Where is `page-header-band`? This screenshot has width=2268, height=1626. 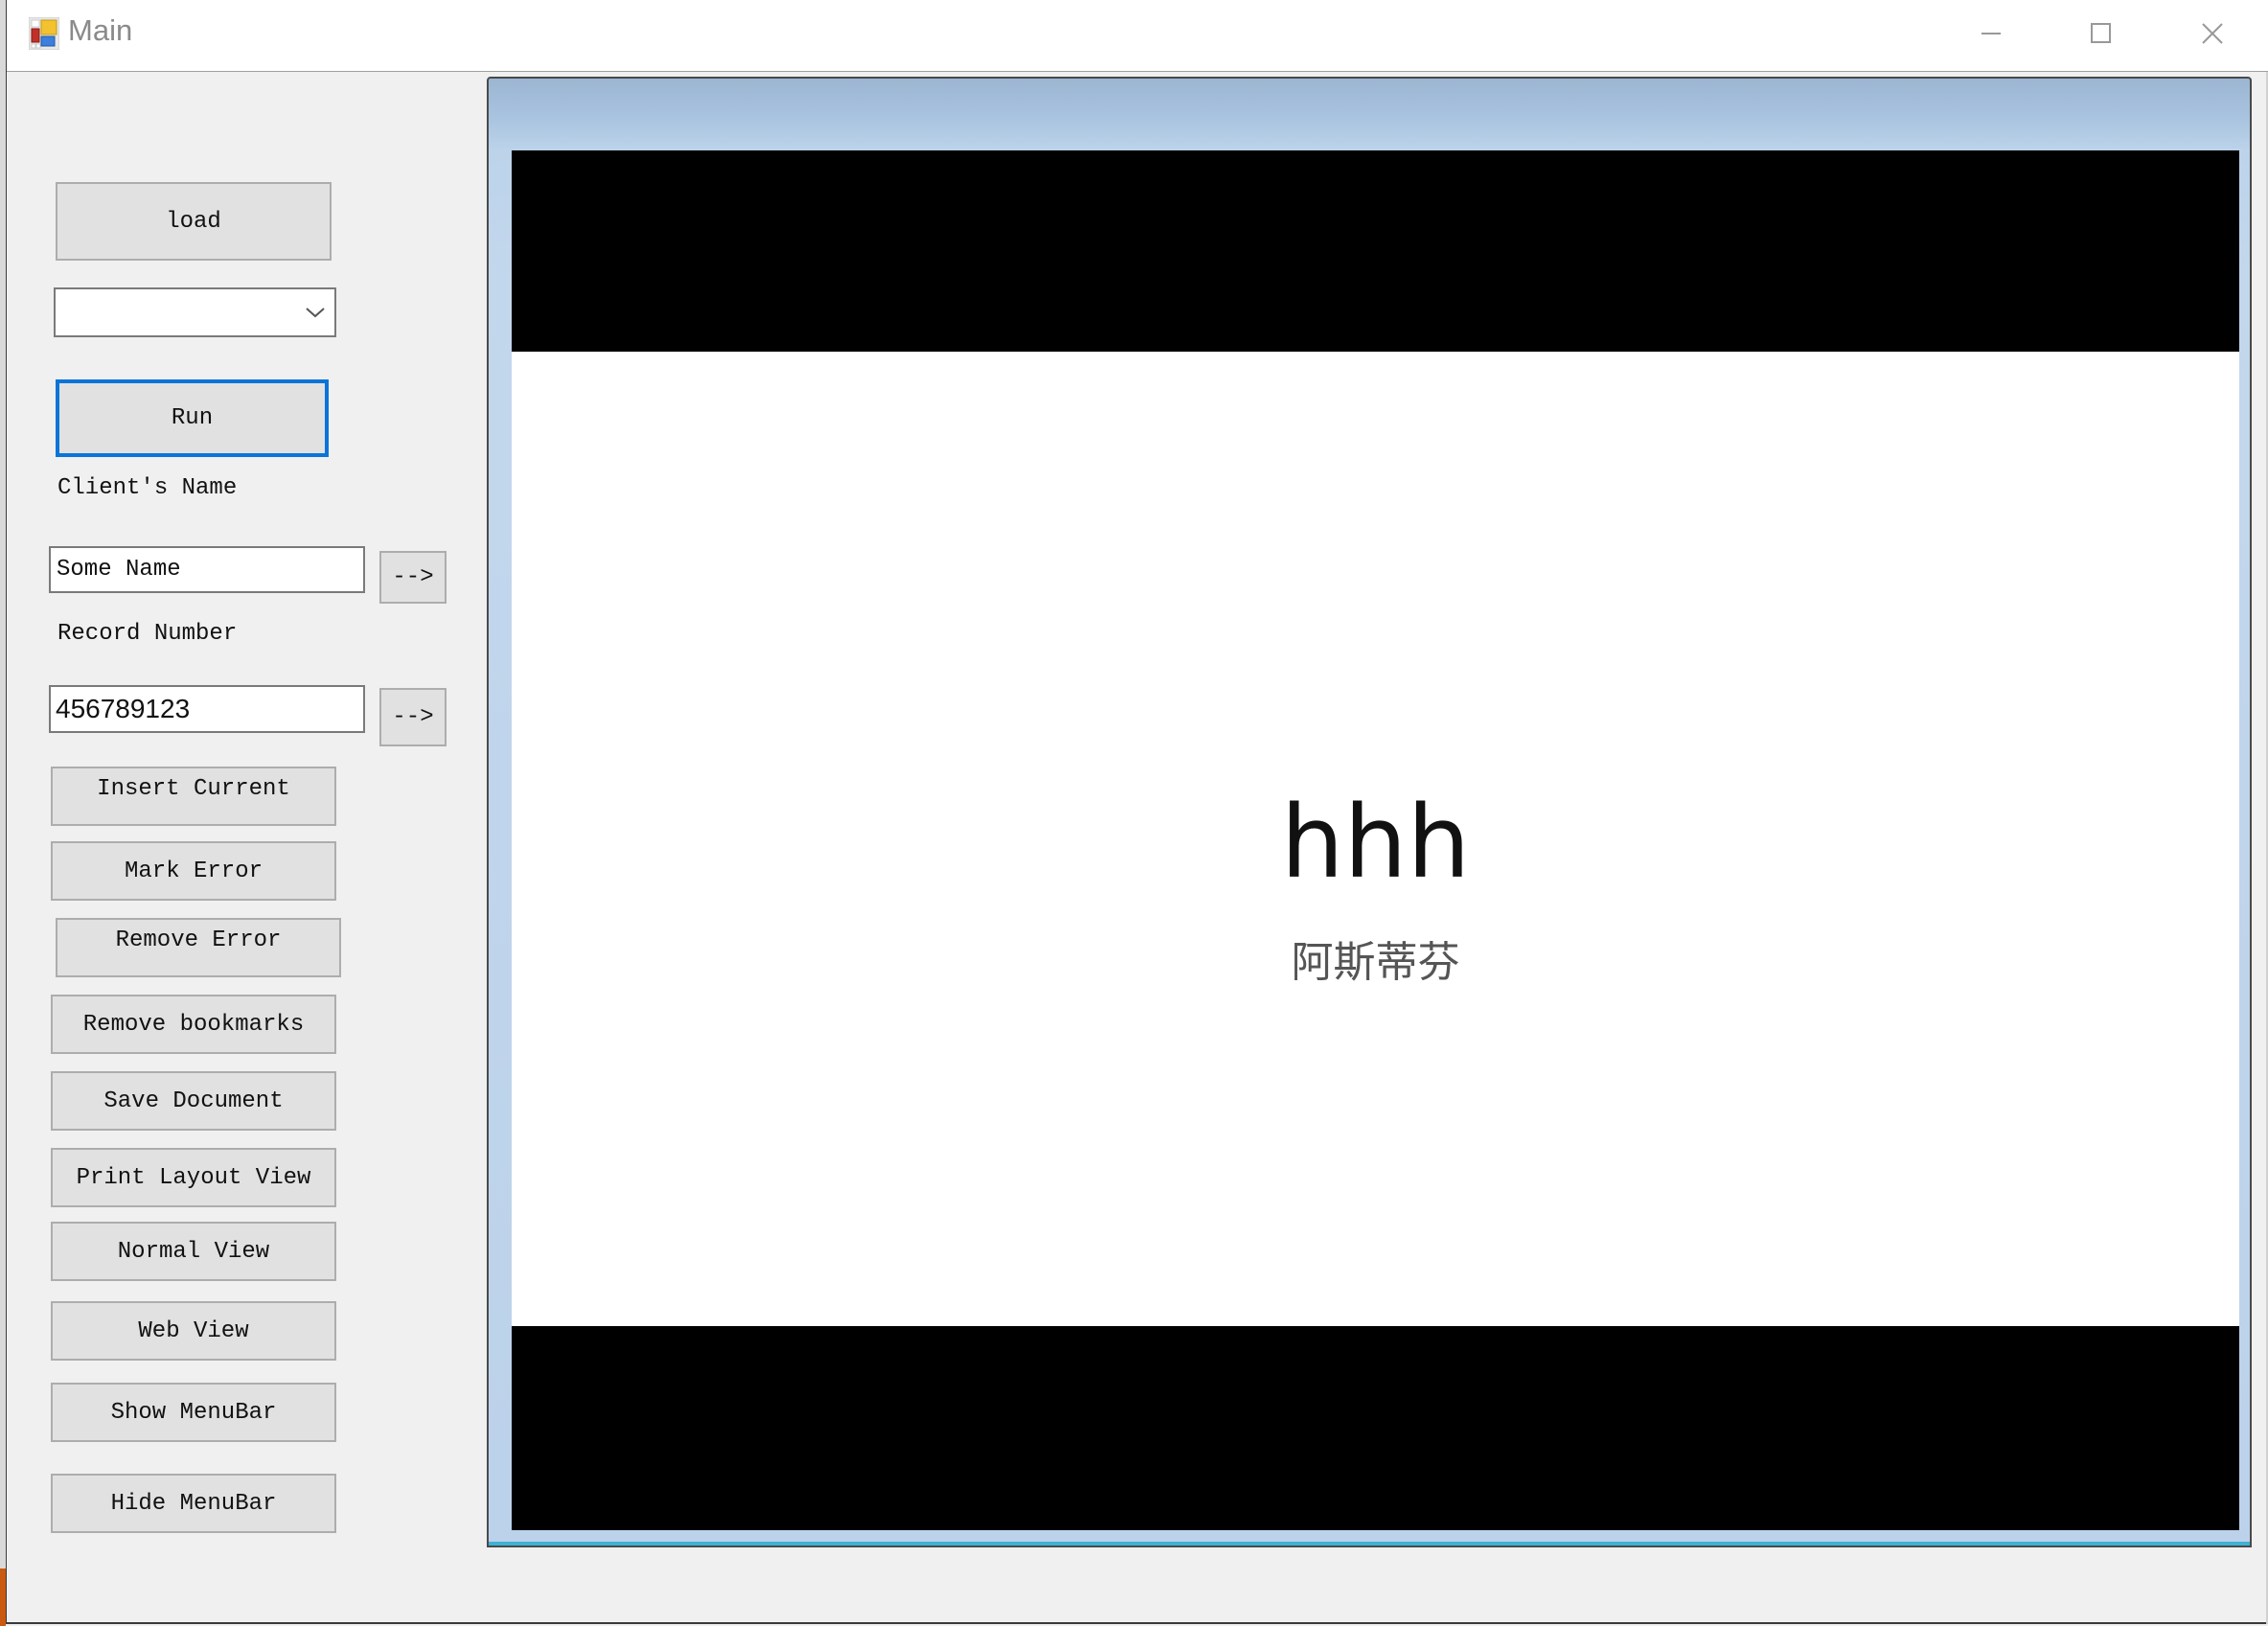 page-header-band is located at coordinates (1375, 251).